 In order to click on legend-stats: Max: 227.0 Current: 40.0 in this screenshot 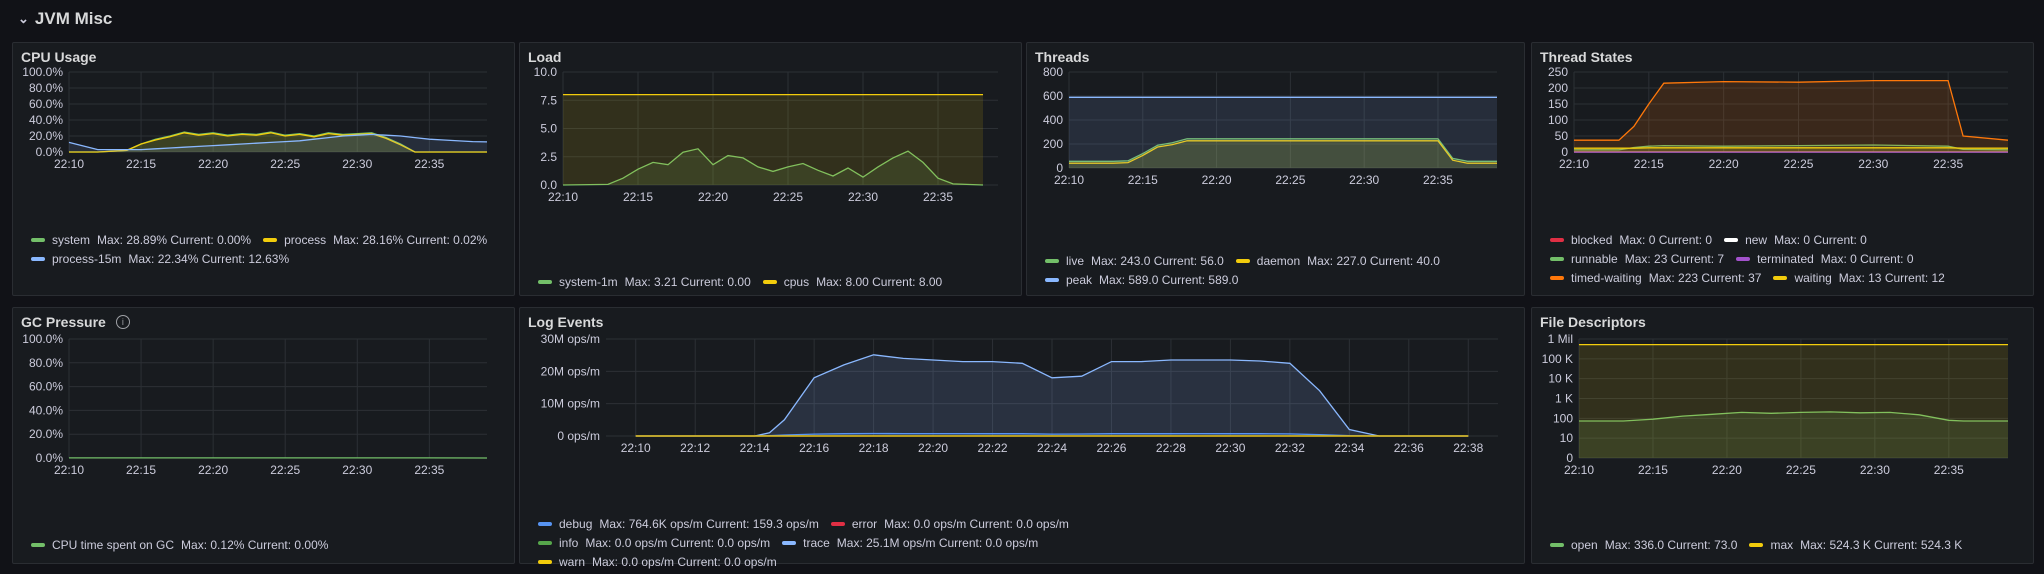, I will do `click(1373, 261)`.